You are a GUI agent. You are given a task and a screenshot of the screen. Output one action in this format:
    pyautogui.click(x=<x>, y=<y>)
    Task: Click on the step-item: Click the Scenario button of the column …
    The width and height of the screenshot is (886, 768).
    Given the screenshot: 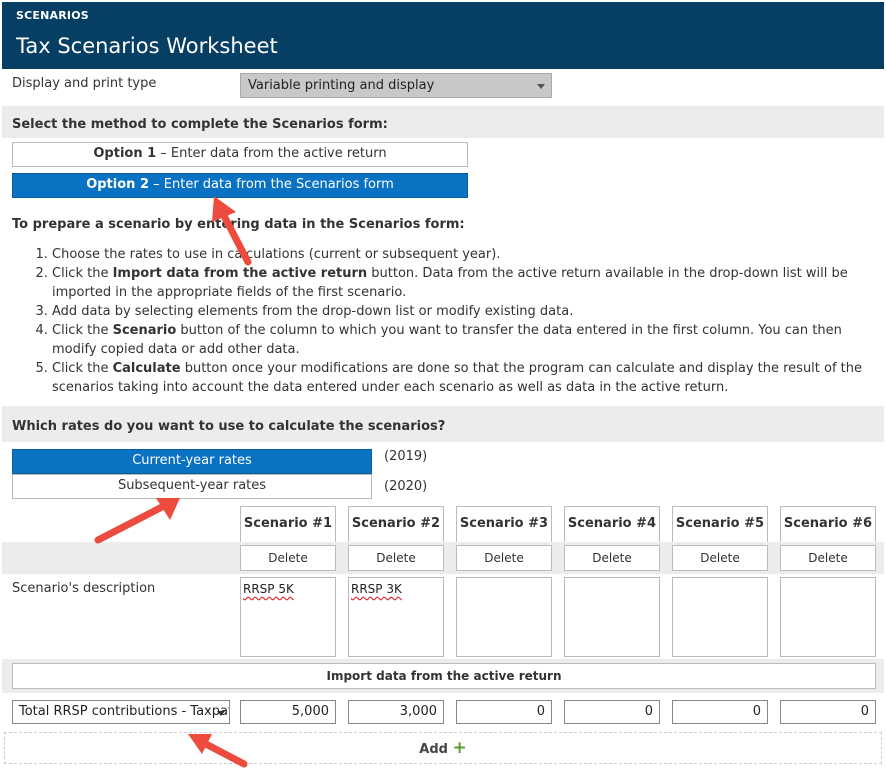 What is the action you would take?
    pyautogui.click(x=462, y=340)
    